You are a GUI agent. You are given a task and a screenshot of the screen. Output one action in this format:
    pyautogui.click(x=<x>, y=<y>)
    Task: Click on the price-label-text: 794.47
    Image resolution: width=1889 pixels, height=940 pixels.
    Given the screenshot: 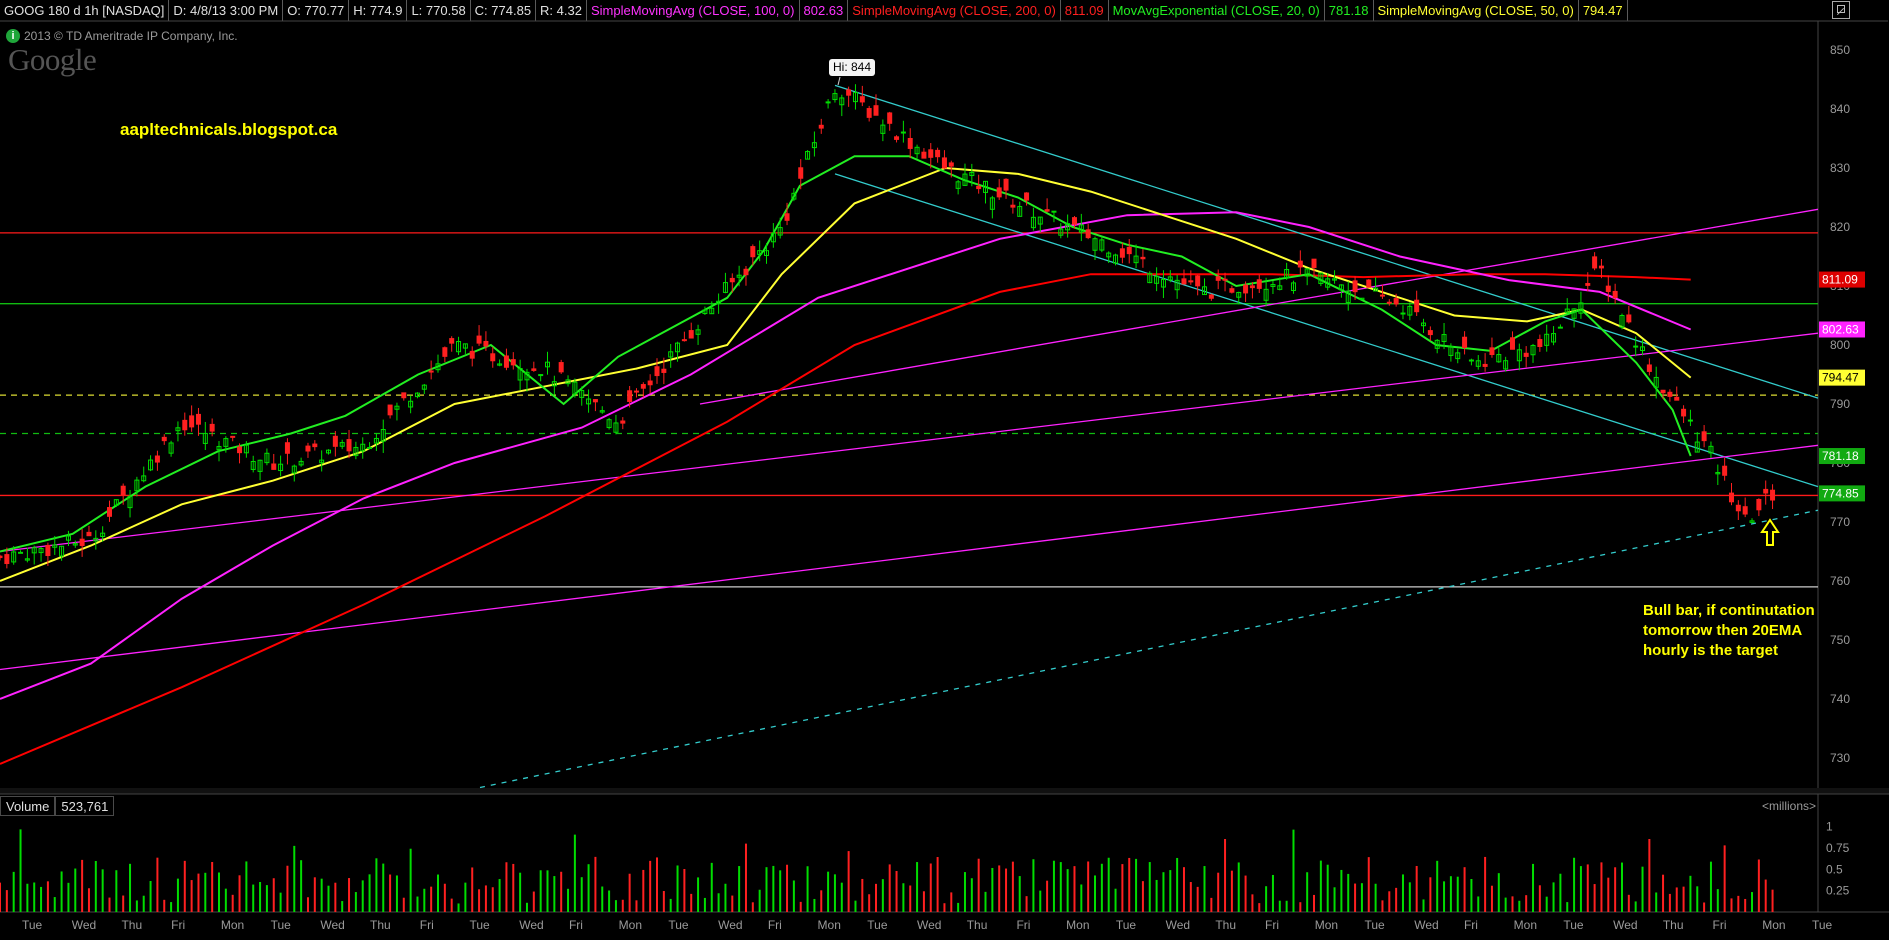 What is the action you would take?
    pyautogui.click(x=1840, y=378)
    